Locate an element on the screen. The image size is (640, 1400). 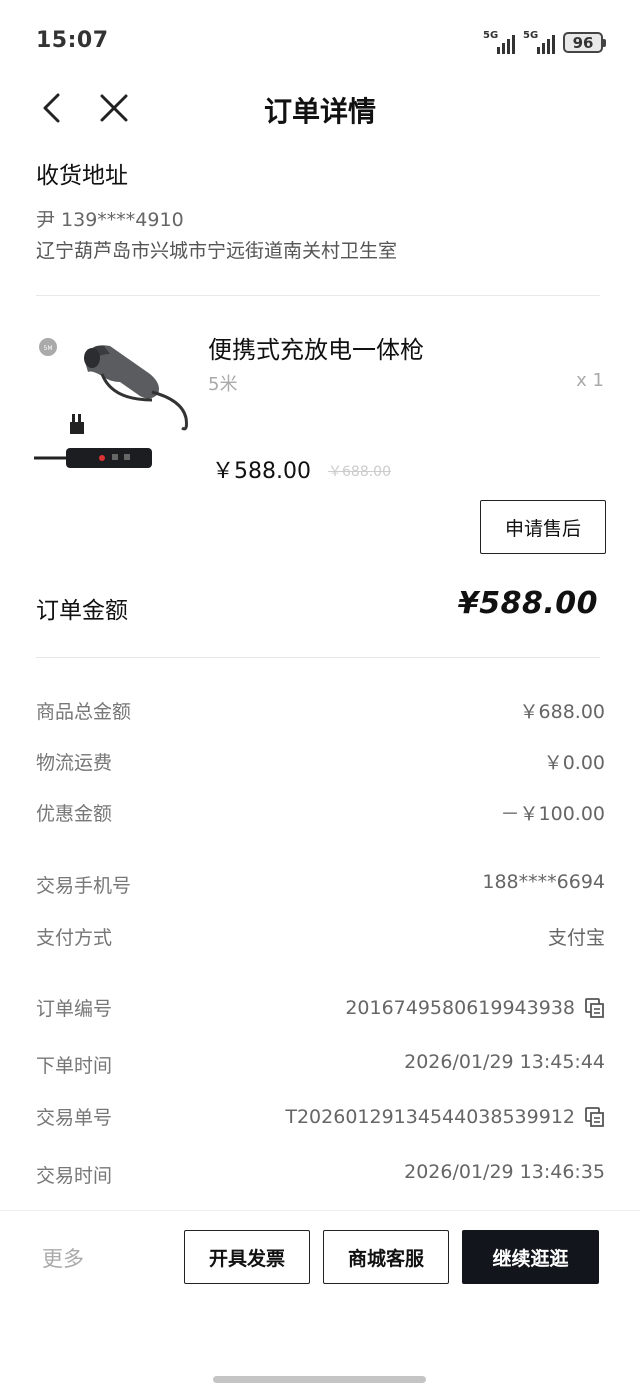
battery-tip is located at coordinates (604, 43).